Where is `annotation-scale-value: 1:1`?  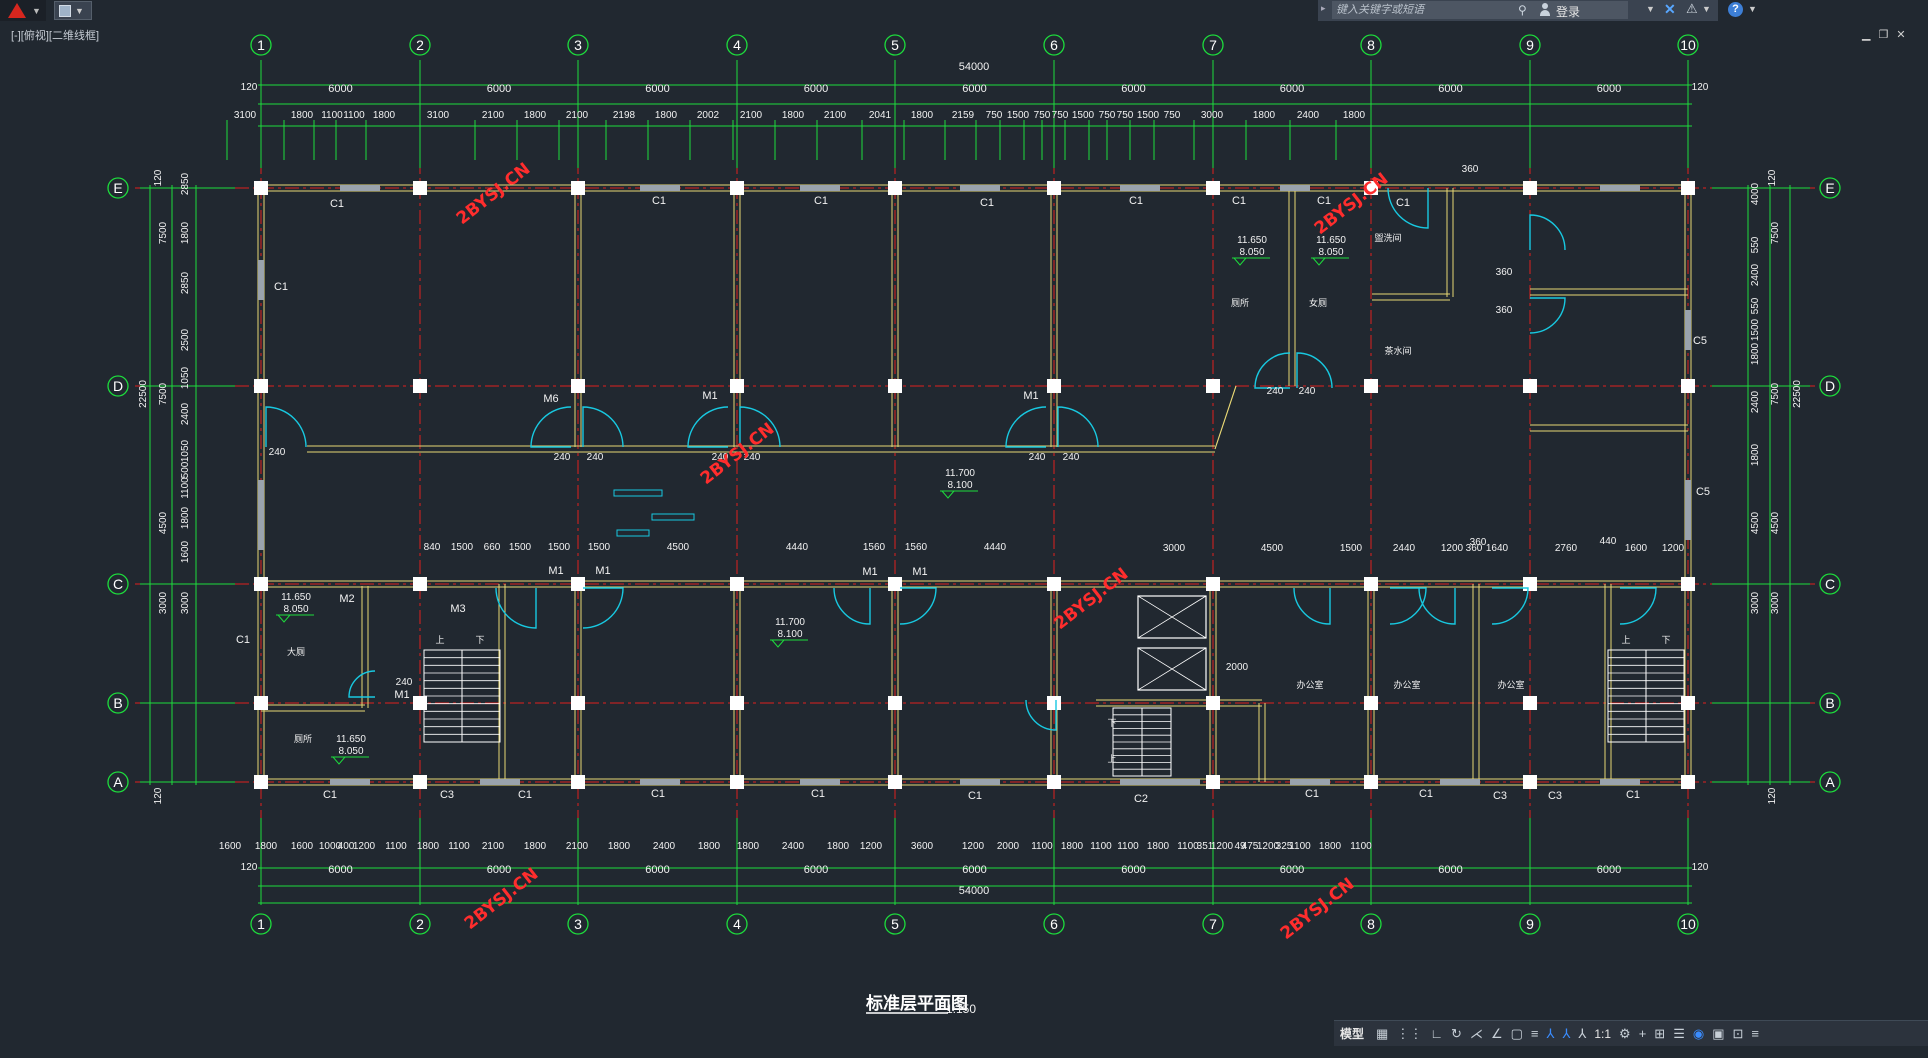 annotation-scale-value: 1:1 is located at coordinates (1602, 1034).